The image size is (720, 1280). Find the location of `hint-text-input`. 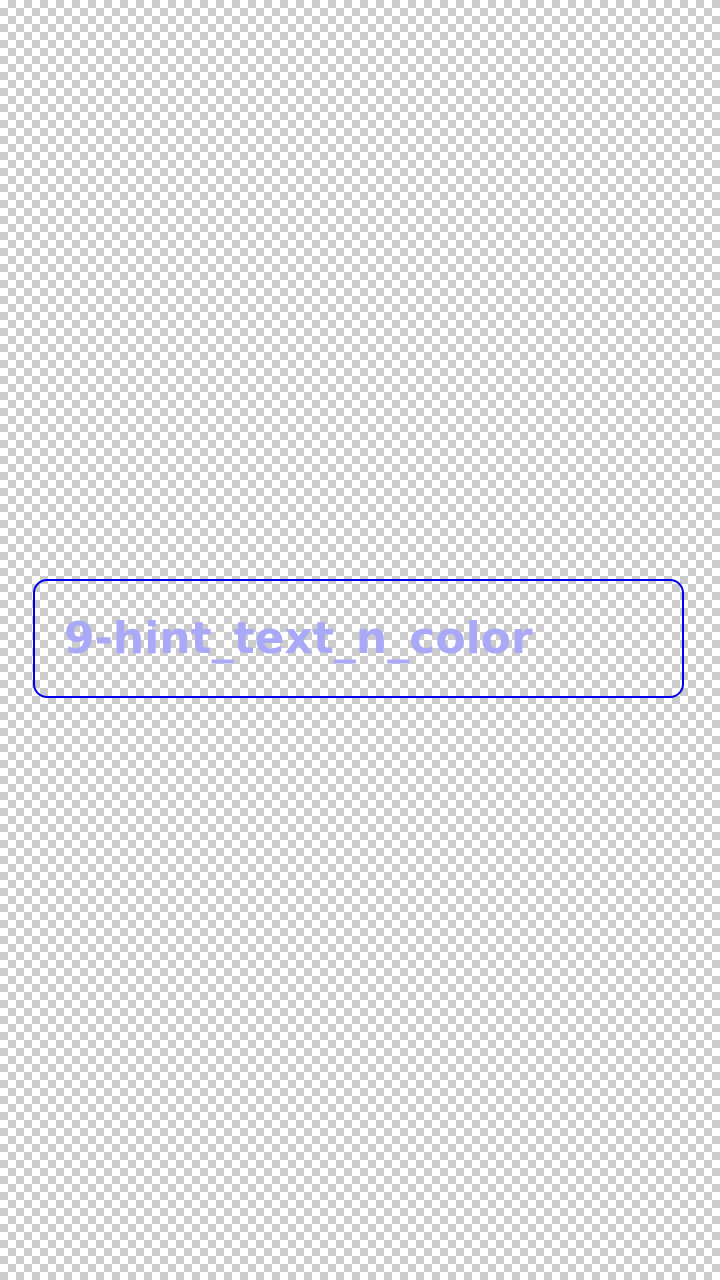

hint-text-input is located at coordinates (358, 638).